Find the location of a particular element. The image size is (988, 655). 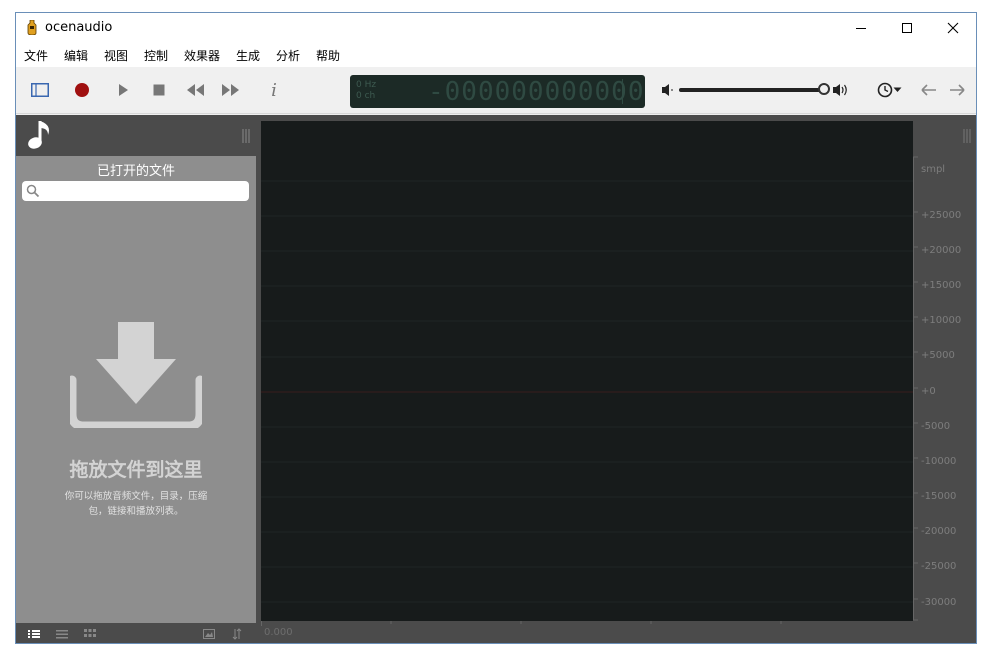

maximize-icon is located at coordinates (907, 28).